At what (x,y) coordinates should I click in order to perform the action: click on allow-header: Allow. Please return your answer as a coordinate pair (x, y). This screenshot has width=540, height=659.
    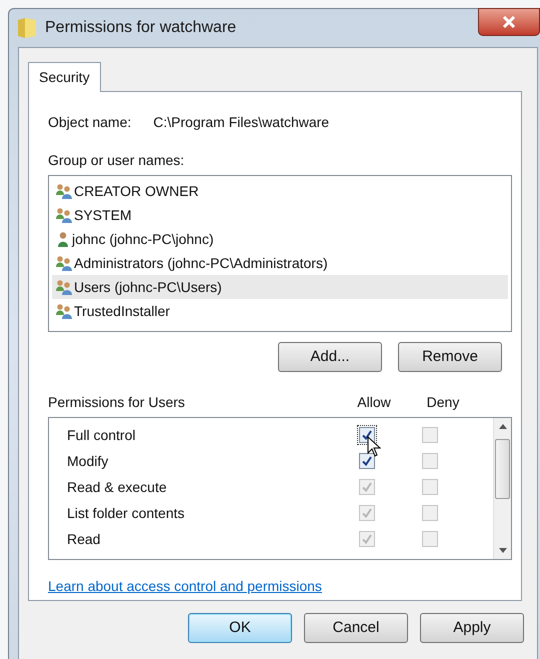
    Looking at the image, I should click on (374, 402).